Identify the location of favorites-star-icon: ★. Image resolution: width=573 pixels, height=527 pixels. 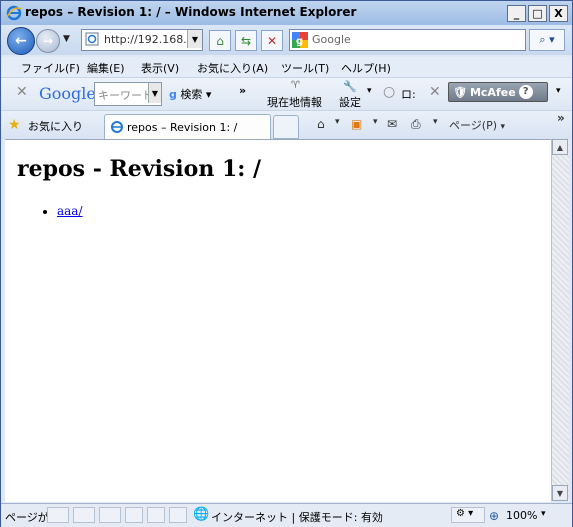
(14, 125).